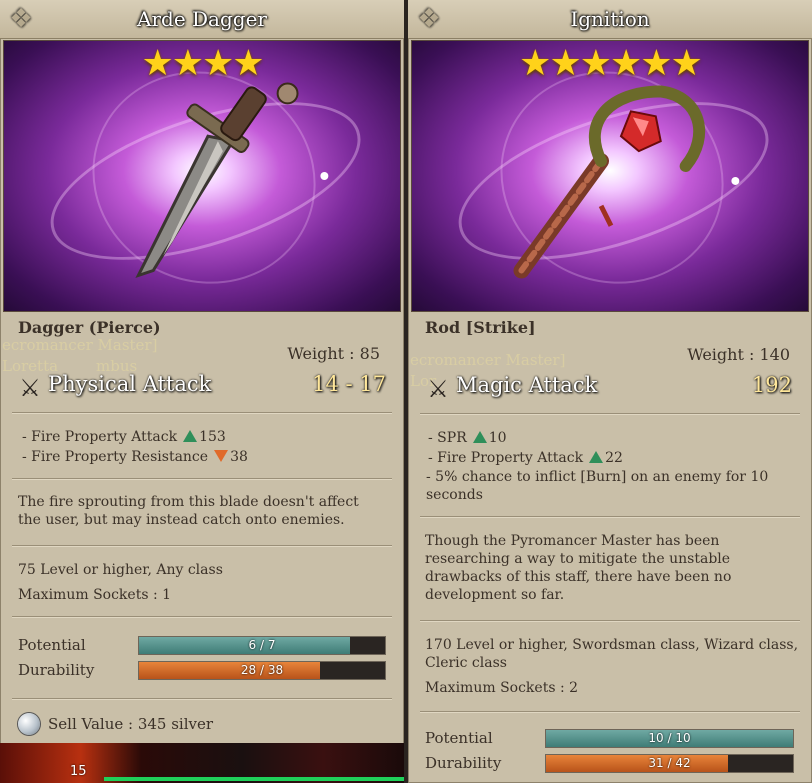  I want to click on potential-value: 10 / 10, so click(669, 738).